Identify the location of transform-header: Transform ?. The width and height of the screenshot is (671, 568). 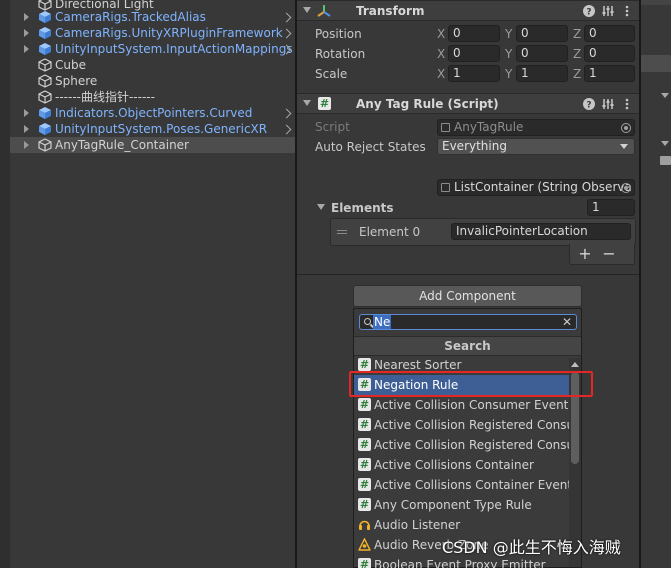
(468, 10).